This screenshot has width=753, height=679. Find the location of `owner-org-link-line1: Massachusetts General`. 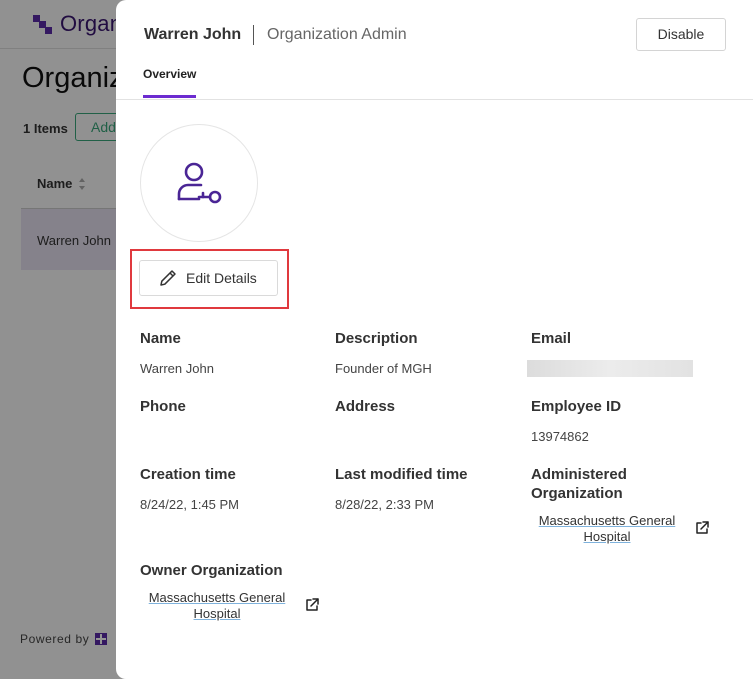

owner-org-link-line1: Massachusetts General is located at coordinates (217, 597).